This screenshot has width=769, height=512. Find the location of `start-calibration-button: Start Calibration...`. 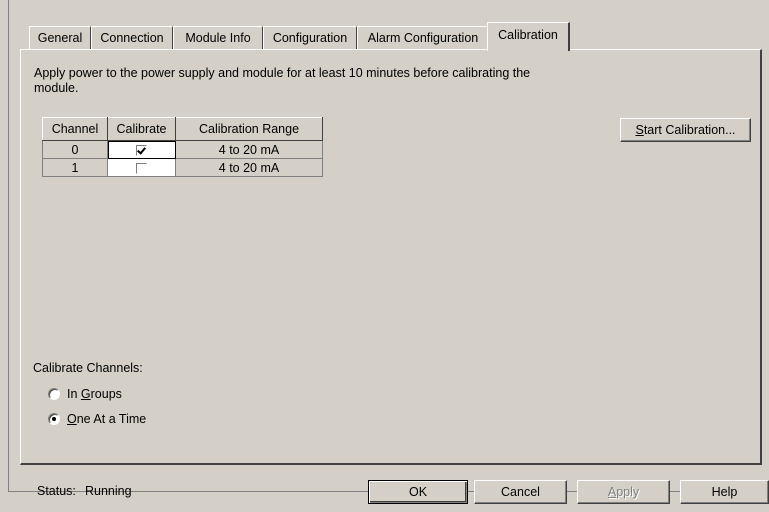

start-calibration-button: Start Calibration... is located at coordinates (685, 130).